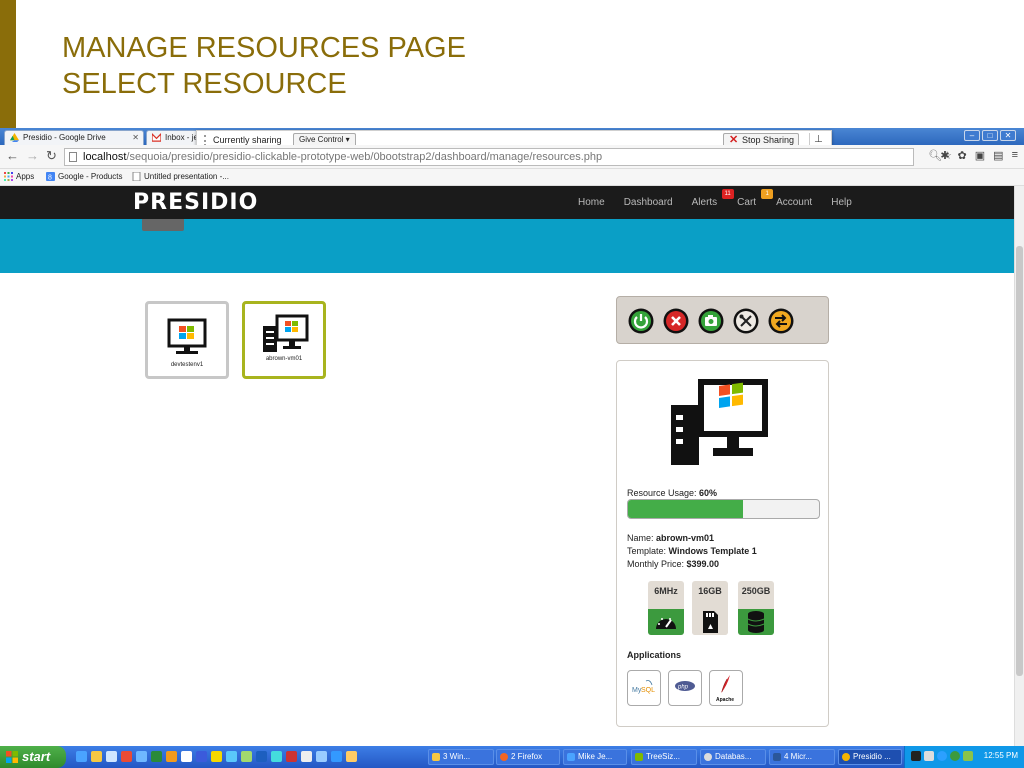  What do you see at coordinates (726, 688) in the screenshot?
I see `app-apache: Apache` at bounding box center [726, 688].